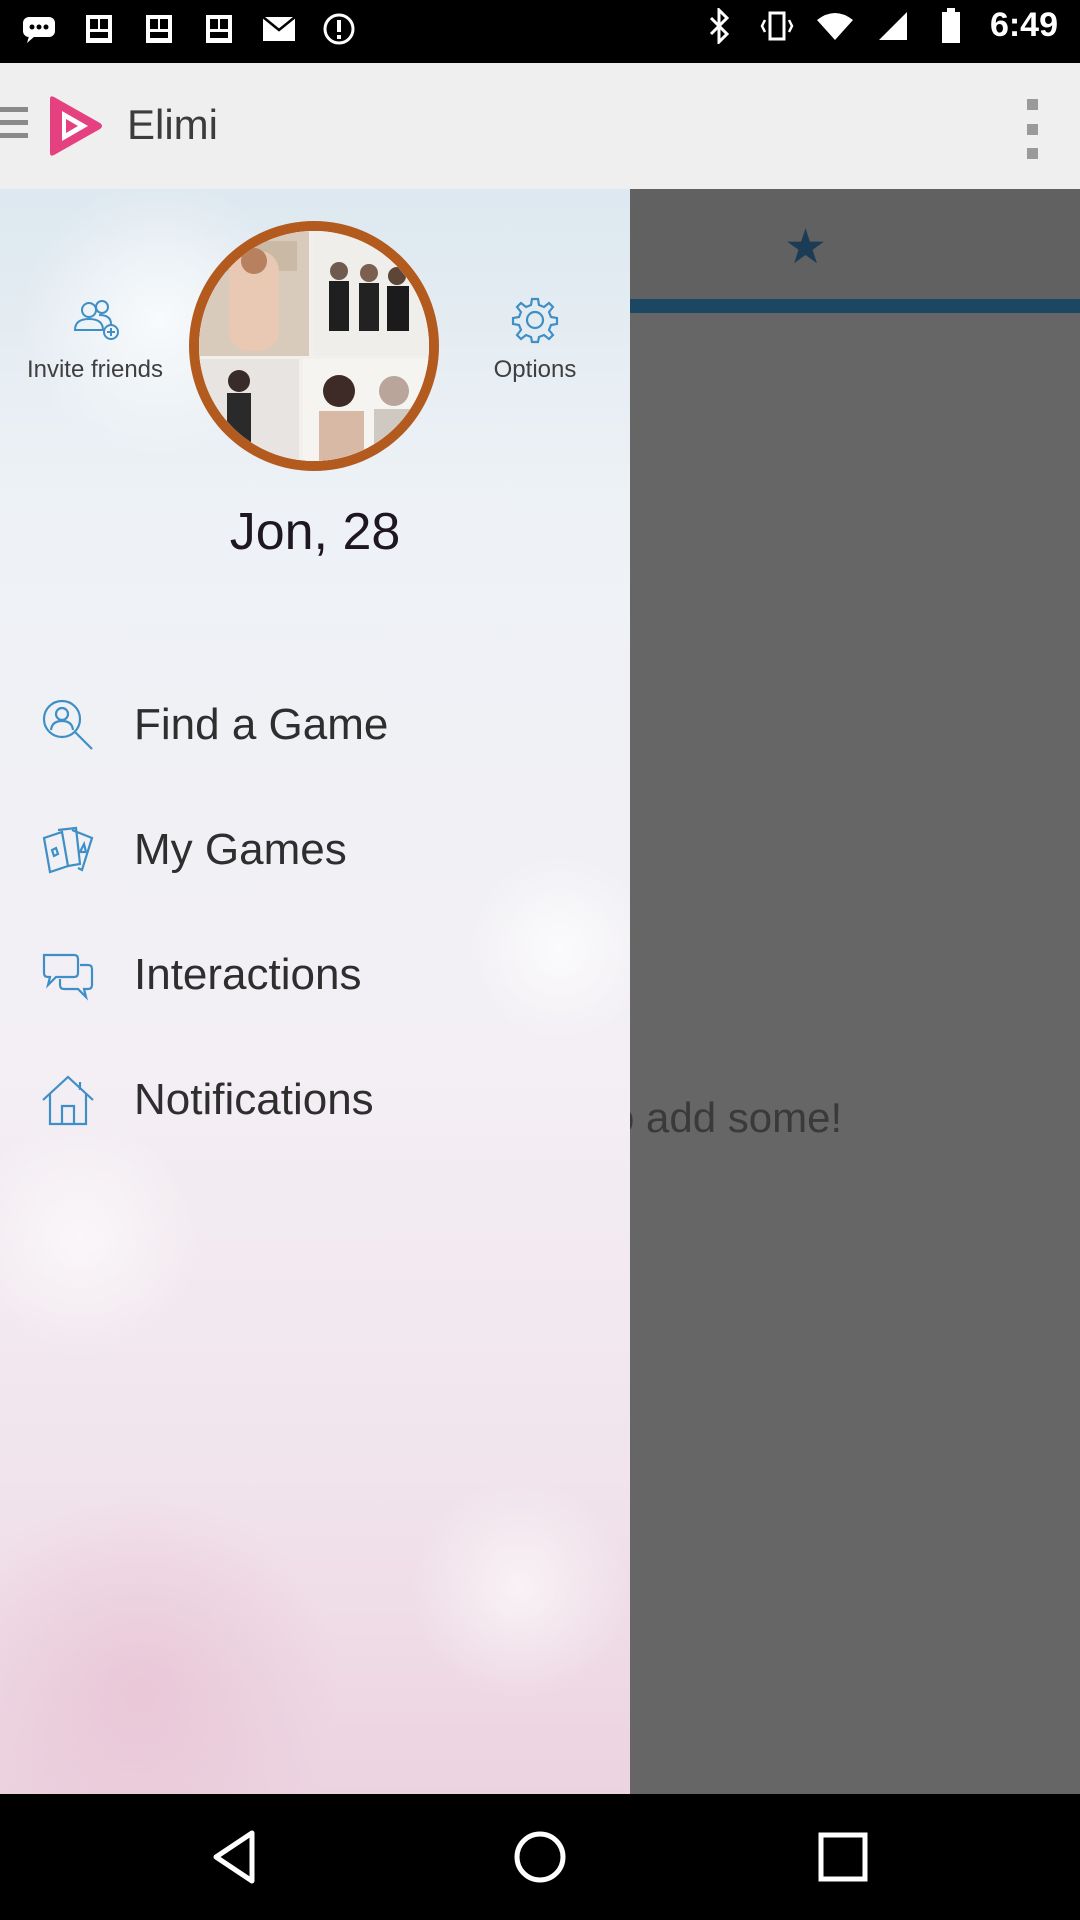  I want to click on hamburger-menu-icon, so click(14, 123).